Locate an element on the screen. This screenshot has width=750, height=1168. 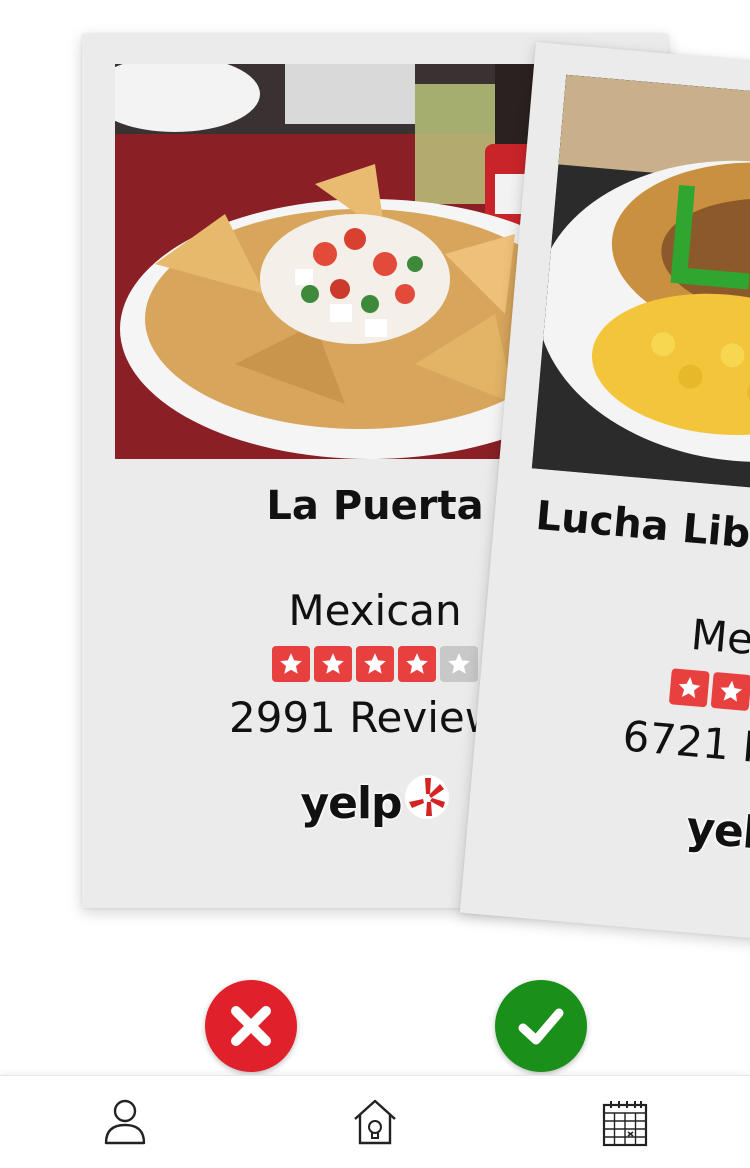
tab-profile is located at coordinates (125, 1122).